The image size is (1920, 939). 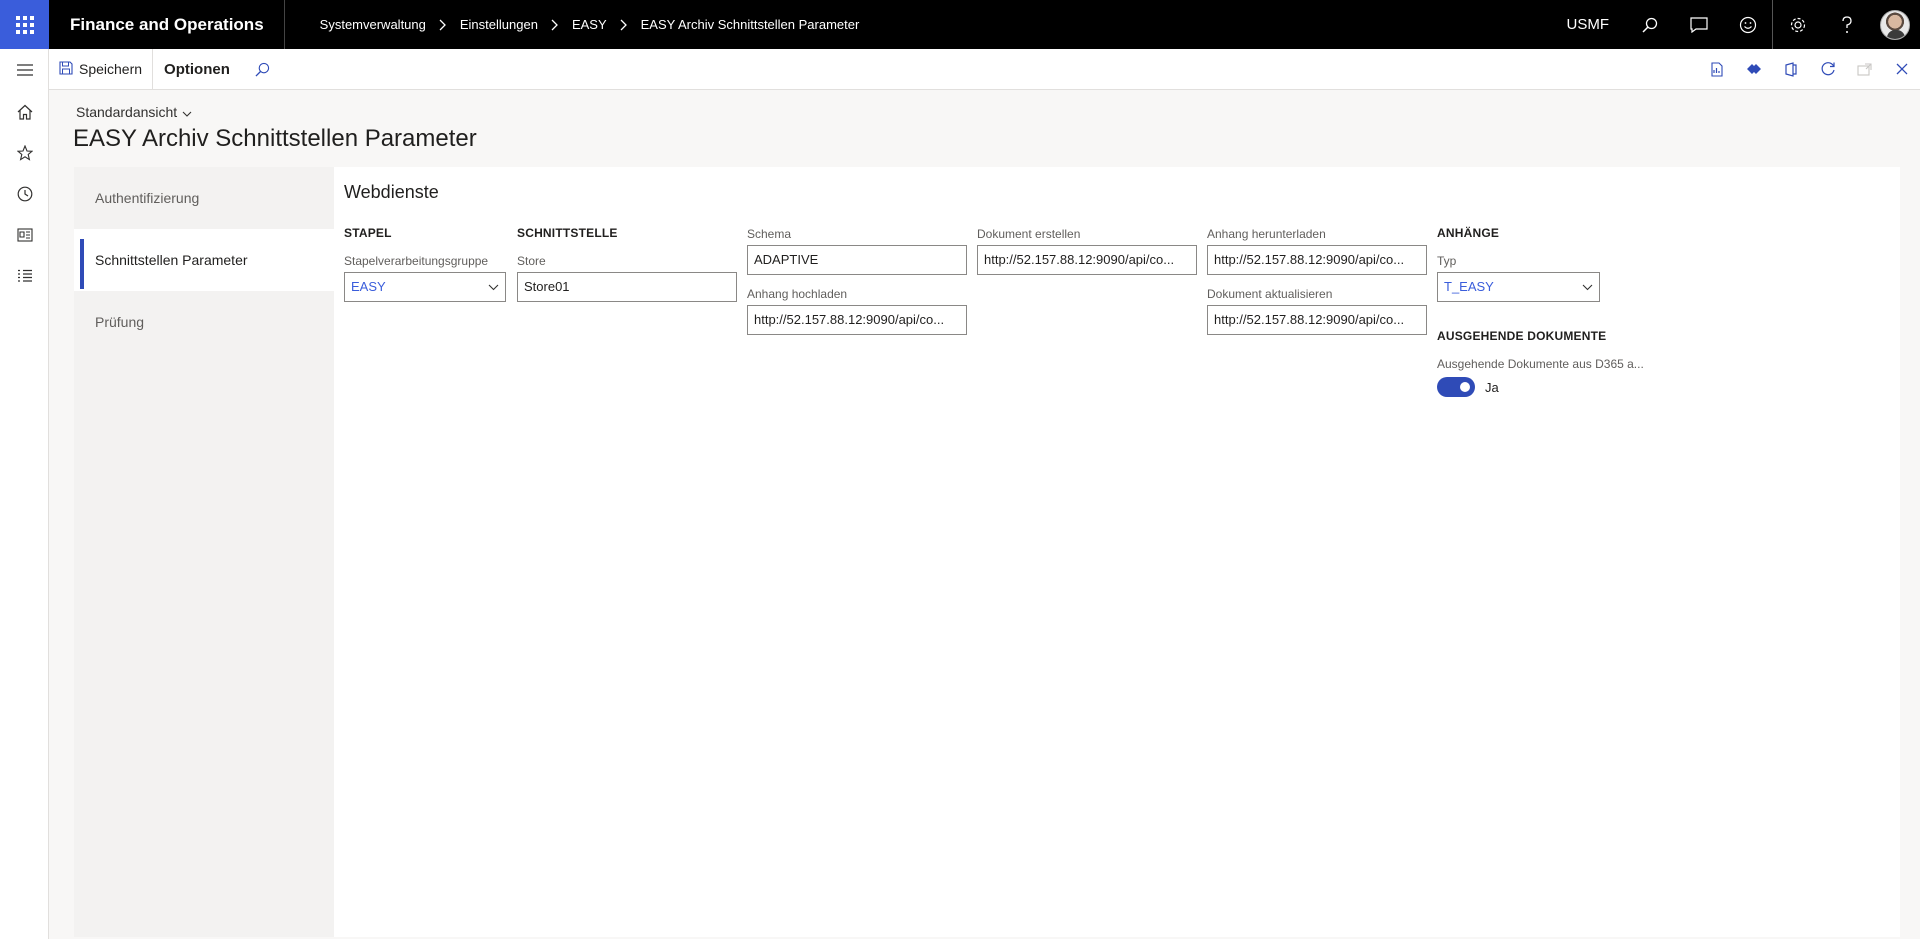 What do you see at coordinates (1753, 69) in the screenshot?
I see `power-apps-icon` at bounding box center [1753, 69].